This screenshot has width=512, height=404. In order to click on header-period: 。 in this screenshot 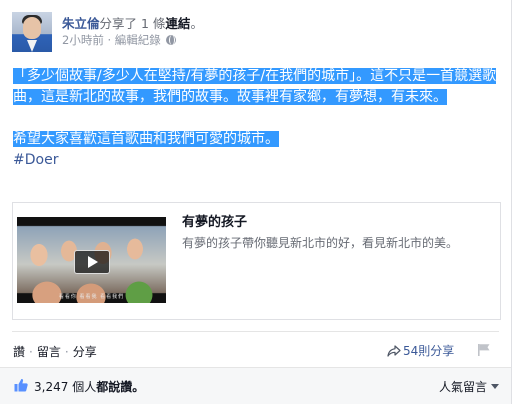, I will do `click(196, 23)`.